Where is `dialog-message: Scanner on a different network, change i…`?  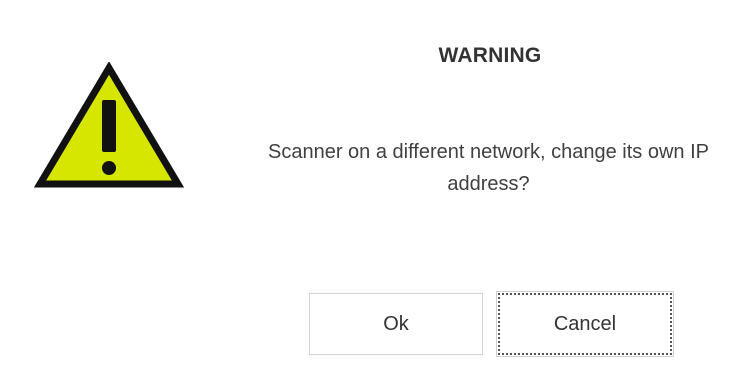 dialog-message: Scanner on a different network, change i… is located at coordinates (488, 168).